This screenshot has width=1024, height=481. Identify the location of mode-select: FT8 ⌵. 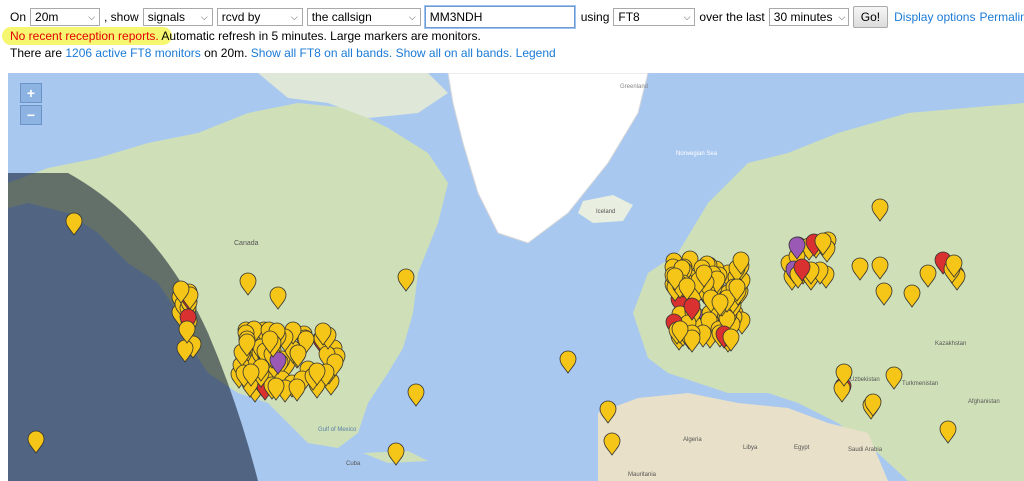
(654, 17).